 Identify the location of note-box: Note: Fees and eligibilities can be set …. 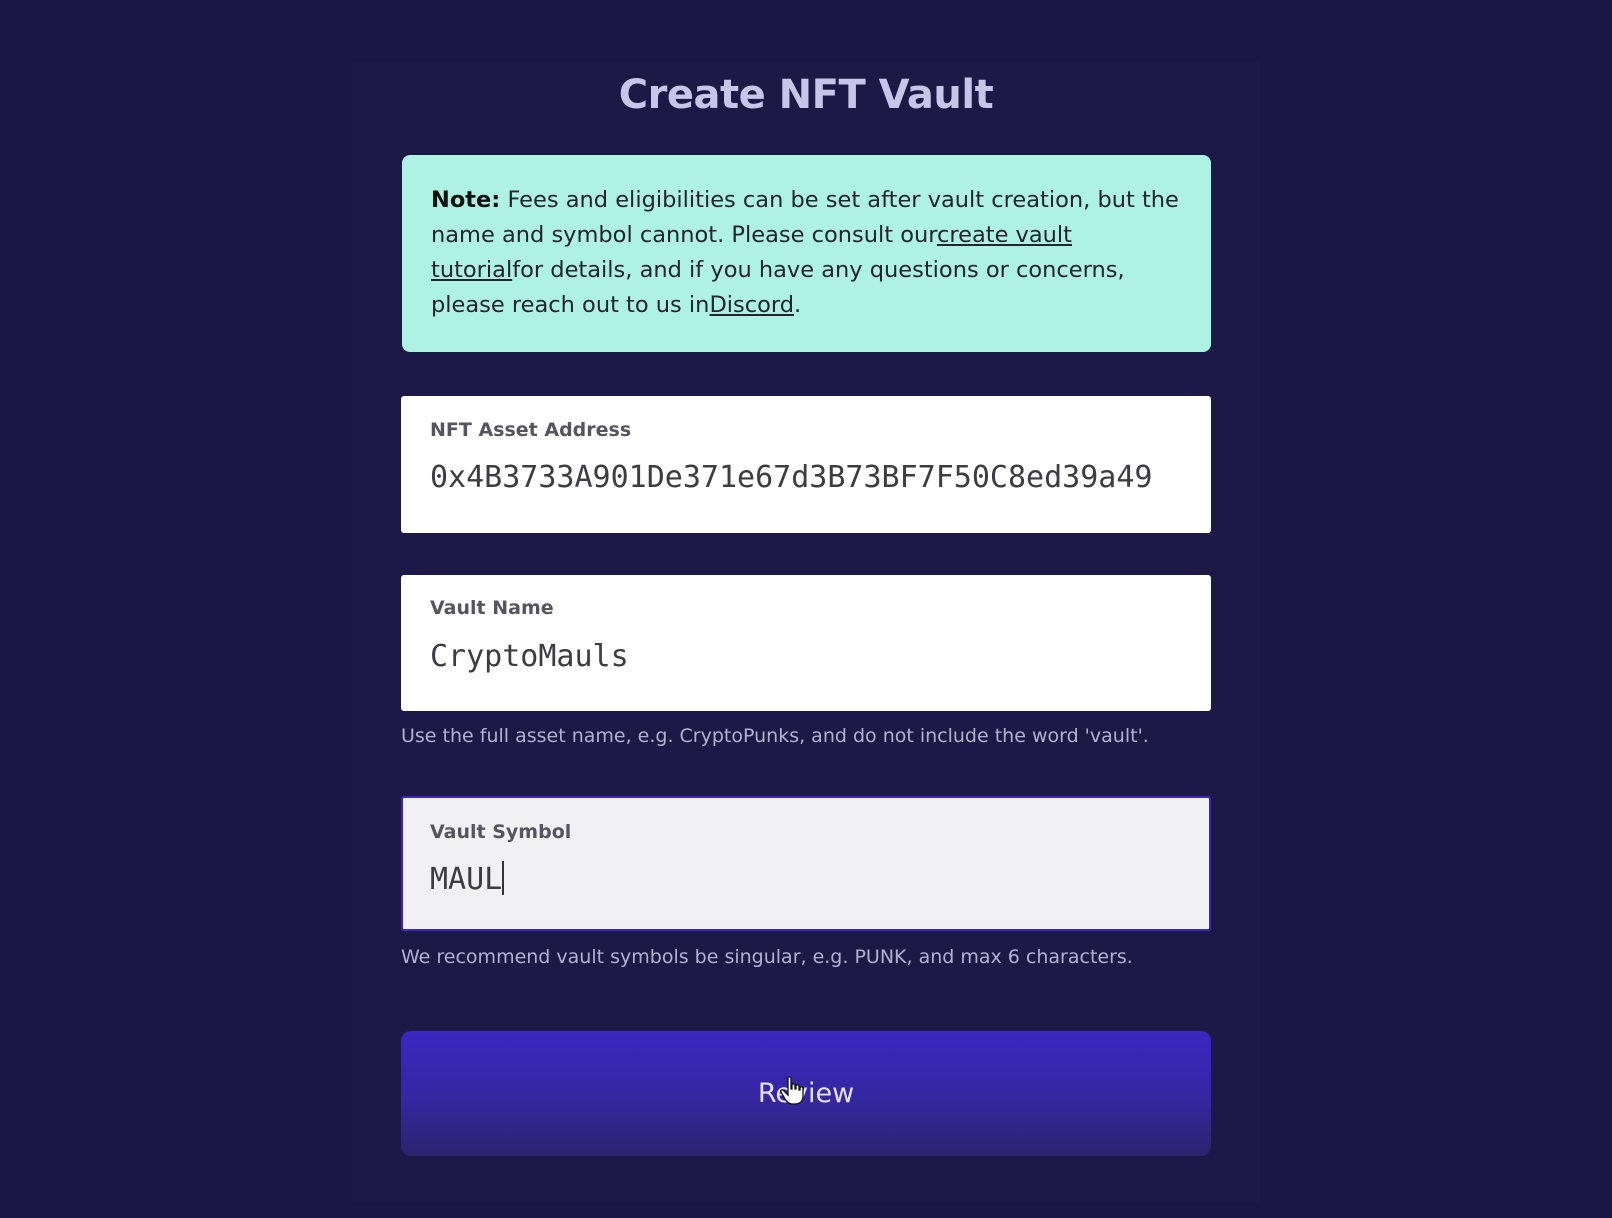
(806, 253).